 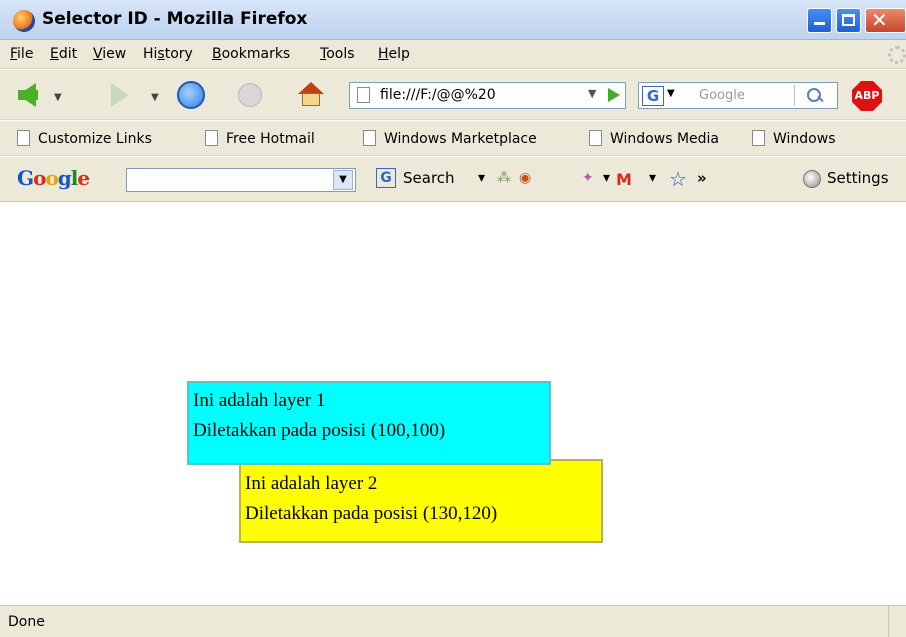 I want to click on menu-bookmarks: Bookmarks, so click(x=251, y=54).